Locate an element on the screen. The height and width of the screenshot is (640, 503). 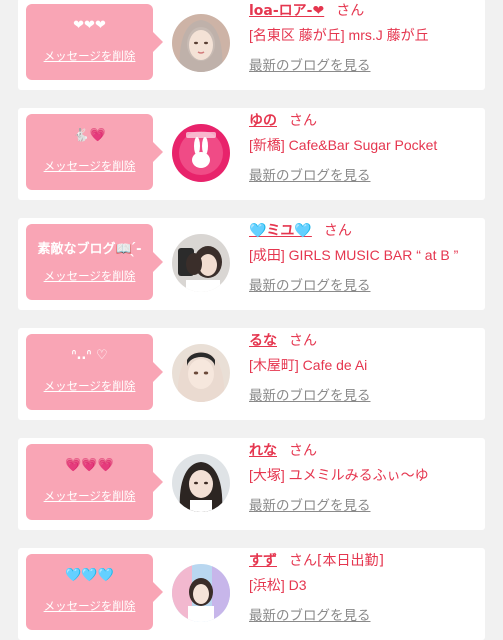
message-text: 💗💗💗 is located at coordinates (89, 465).